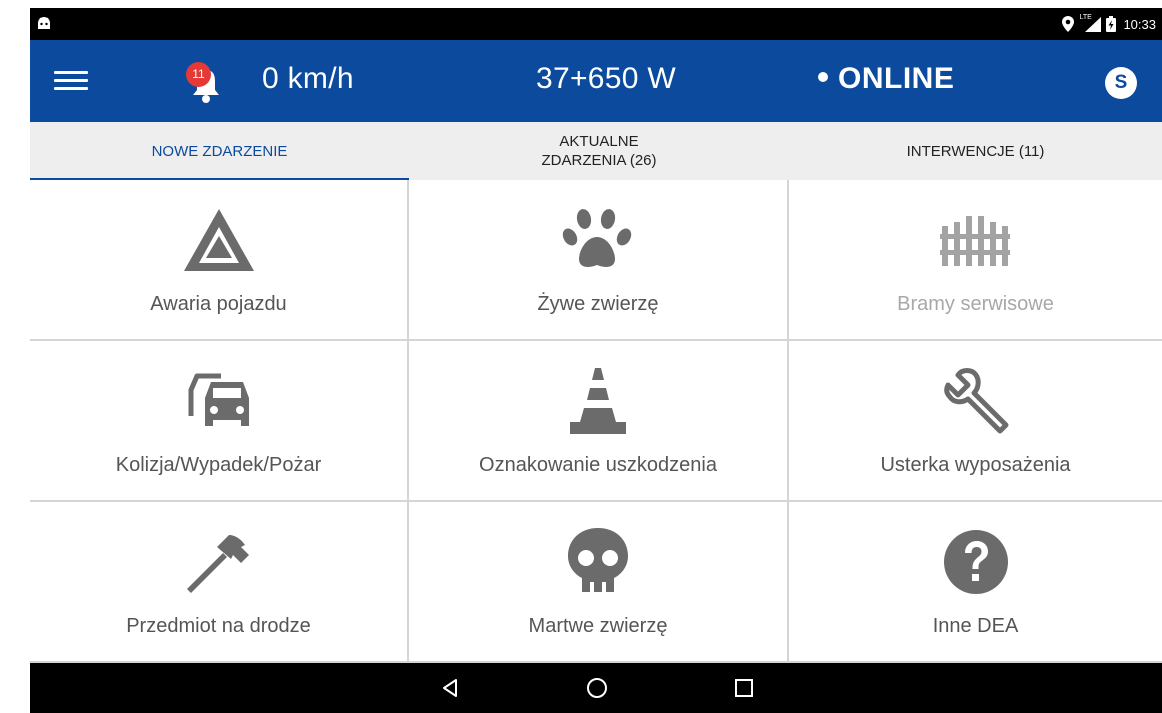  What do you see at coordinates (1068, 24) in the screenshot?
I see `location-icon` at bounding box center [1068, 24].